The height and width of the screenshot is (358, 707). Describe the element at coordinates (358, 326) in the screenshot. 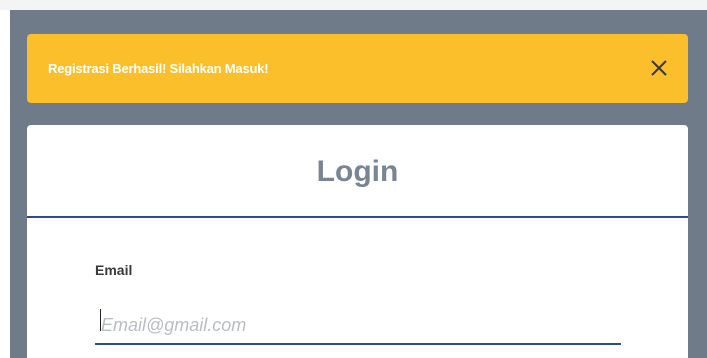

I see `email-field` at that location.